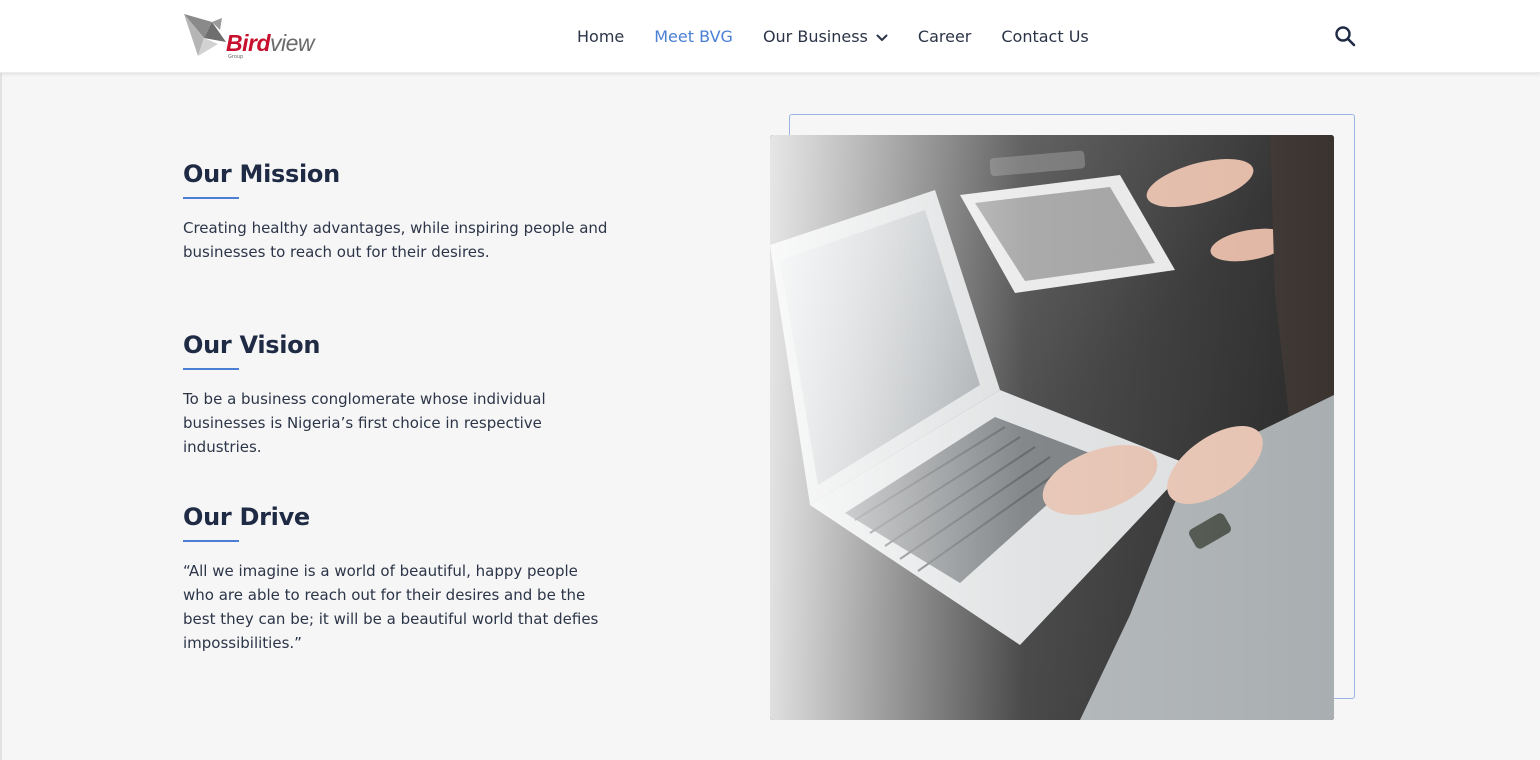 This screenshot has width=1540, height=760. Describe the element at coordinates (1, 380) in the screenshot. I see `window-edge` at that location.